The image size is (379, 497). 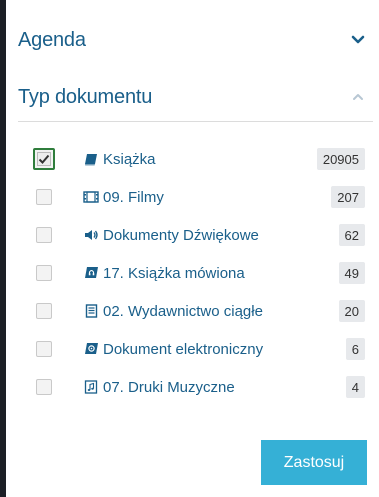 What do you see at coordinates (191, 97) in the screenshot?
I see `doc-type-section-header: Typ dokumentu` at bounding box center [191, 97].